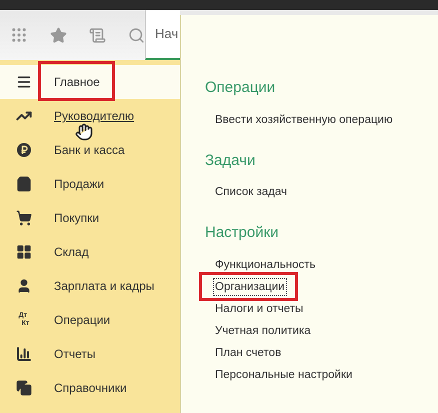  Describe the element at coordinates (19, 35) in the screenshot. I see `apps-grid-icon` at that location.